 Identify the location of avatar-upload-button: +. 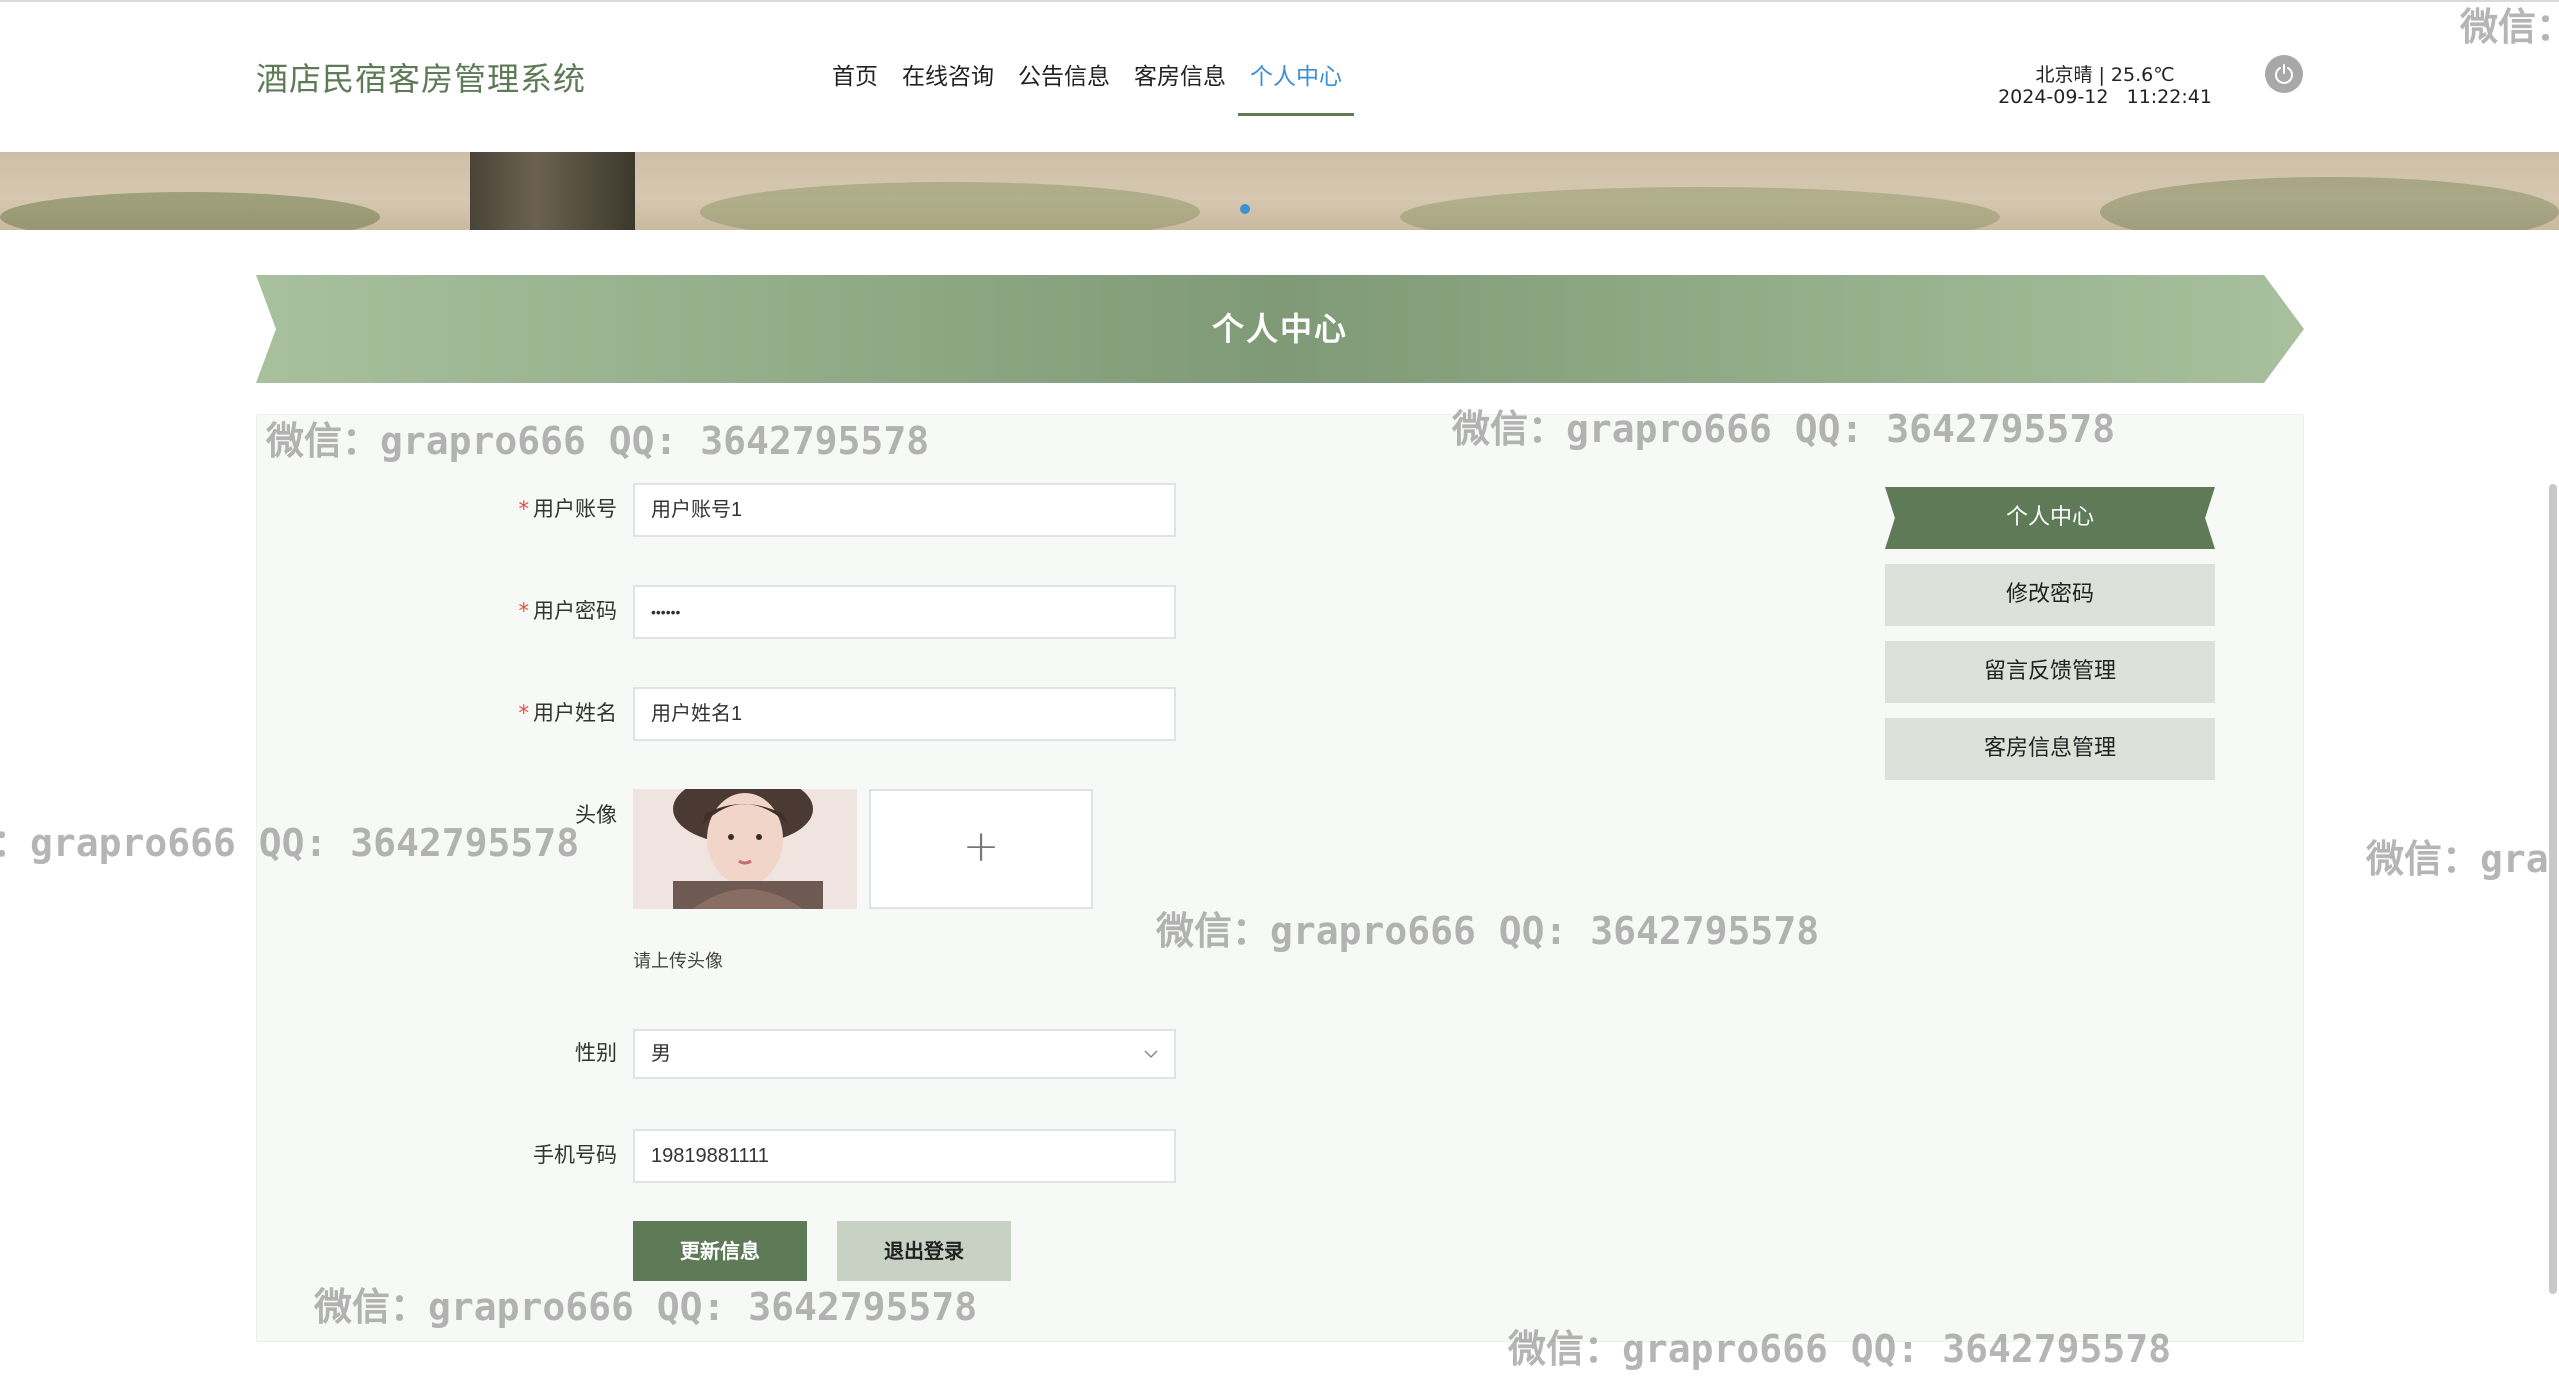
(981, 849).